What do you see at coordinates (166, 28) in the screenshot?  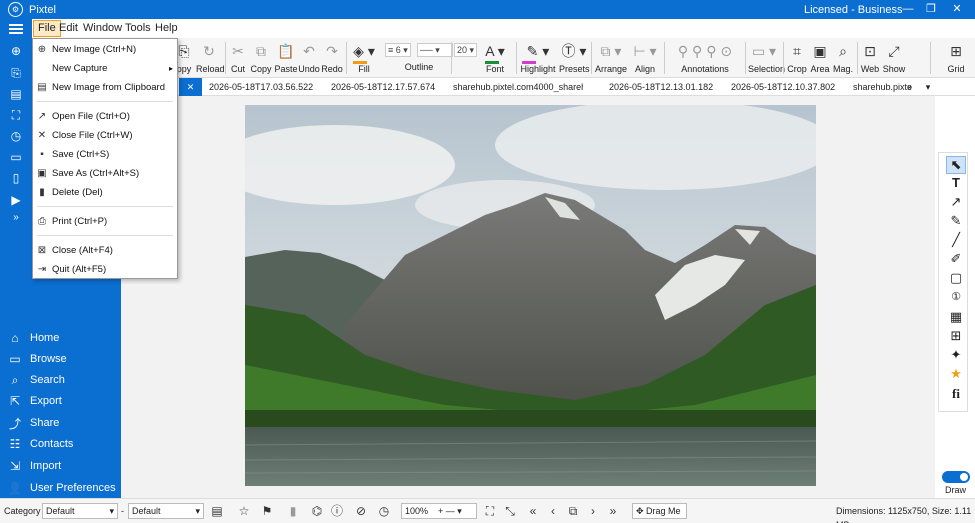 I see `menu-help: Help` at bounding box center [166, 28].